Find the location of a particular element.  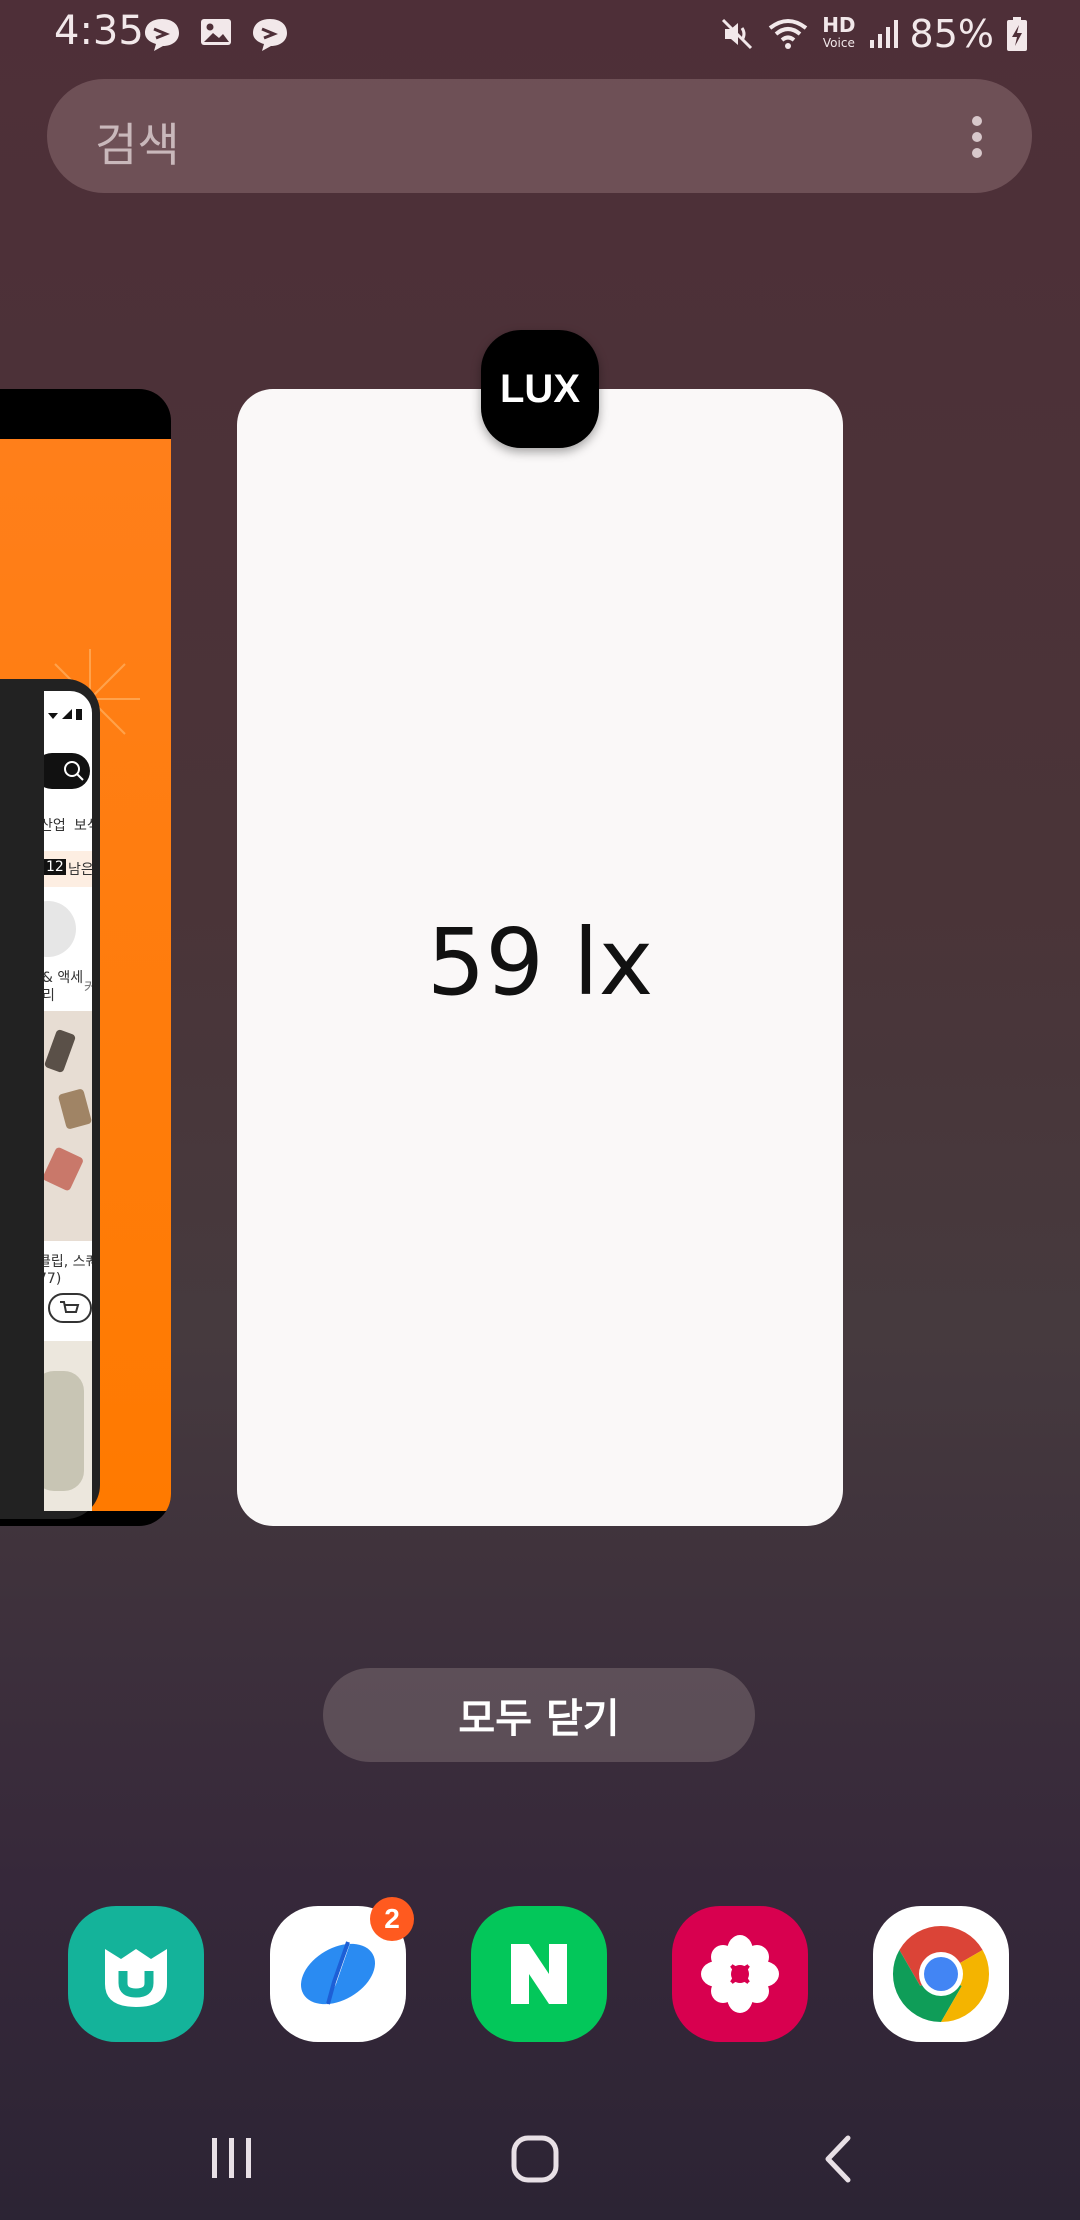

timer-label: 남은 시간 is located at coordinates (80, 870).